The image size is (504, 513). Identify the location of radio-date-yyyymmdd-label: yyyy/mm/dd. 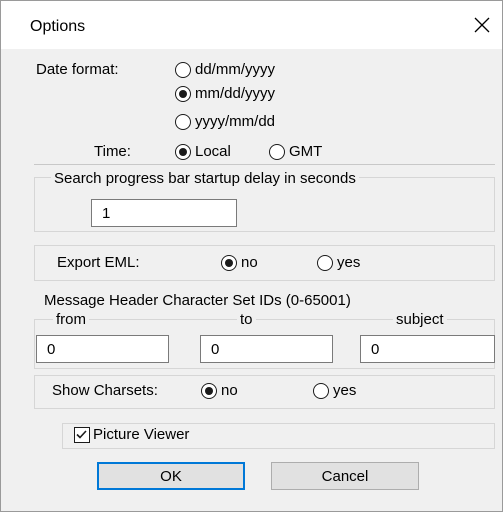
(235, 121).